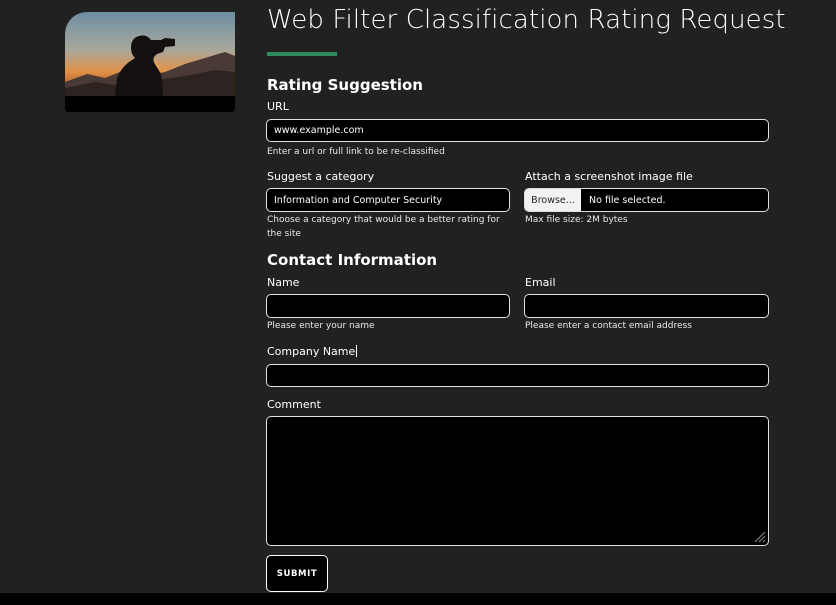  I want to click on company-label: Company Name, so click(312, 351).